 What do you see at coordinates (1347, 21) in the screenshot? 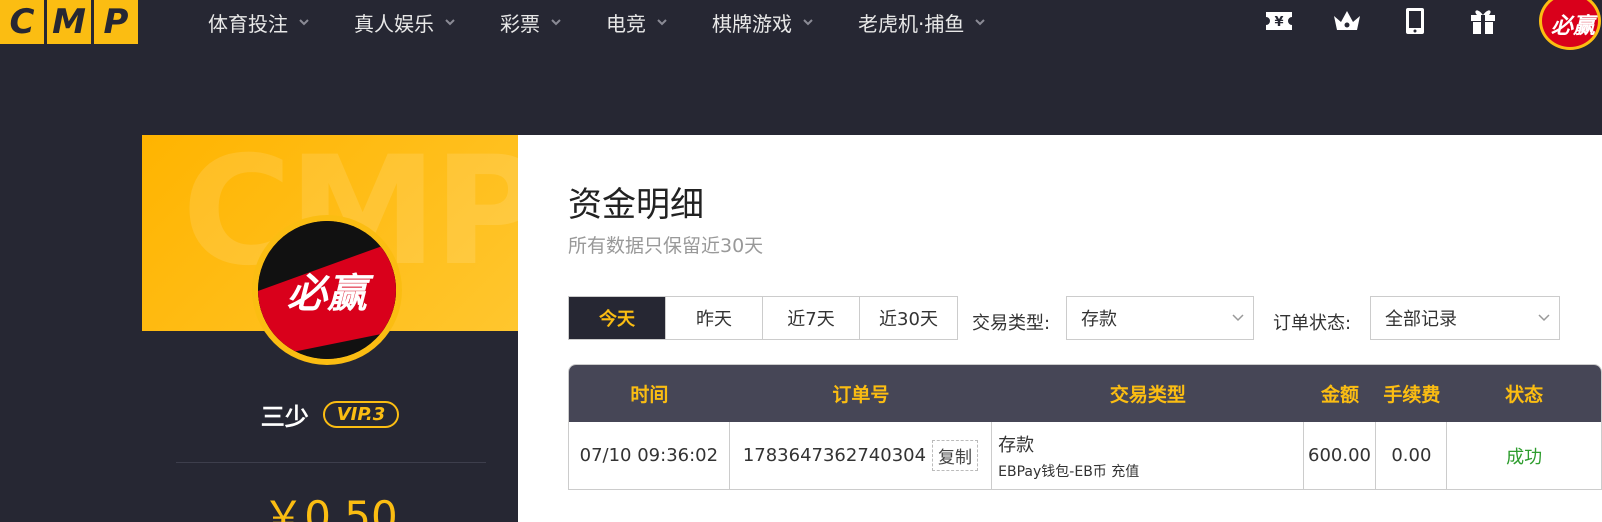
I see `crown-icon` at bounding box center [1347, 21].